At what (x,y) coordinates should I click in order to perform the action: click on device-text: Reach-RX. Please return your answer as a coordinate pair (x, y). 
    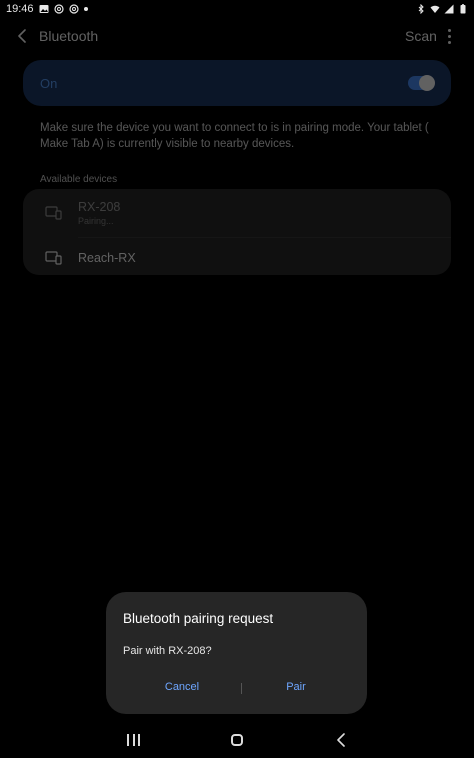
    Looking at the image, I should click on (107, 258).